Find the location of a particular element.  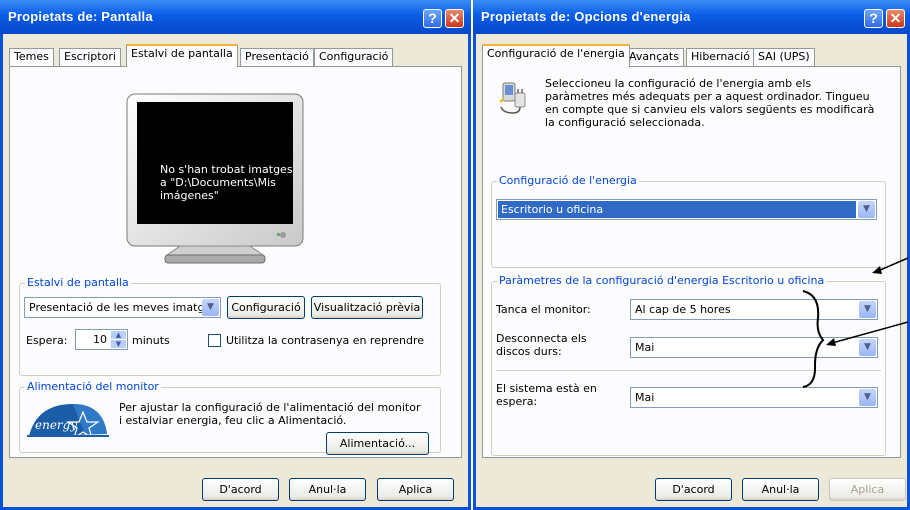

tab-estalvi-pantalla: Estalvi de pantalla is located at coordinates (182, 55).